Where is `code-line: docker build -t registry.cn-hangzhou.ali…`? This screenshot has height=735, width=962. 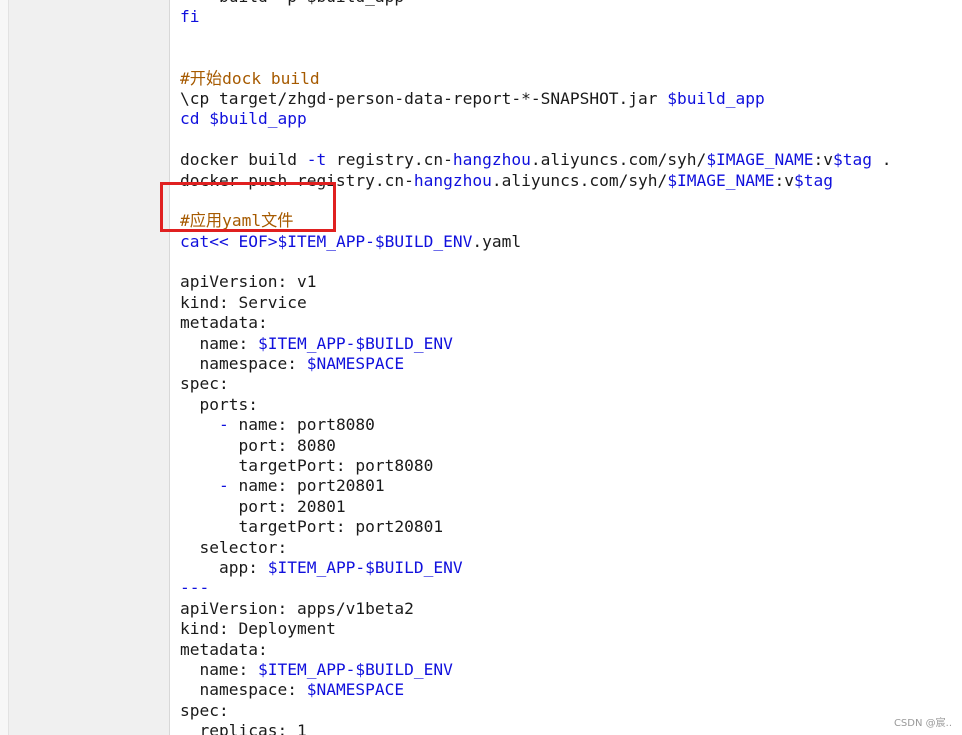
code-line: docker build -t registry.cn-hangzhou.ali… is located at coordinates (536, 160).